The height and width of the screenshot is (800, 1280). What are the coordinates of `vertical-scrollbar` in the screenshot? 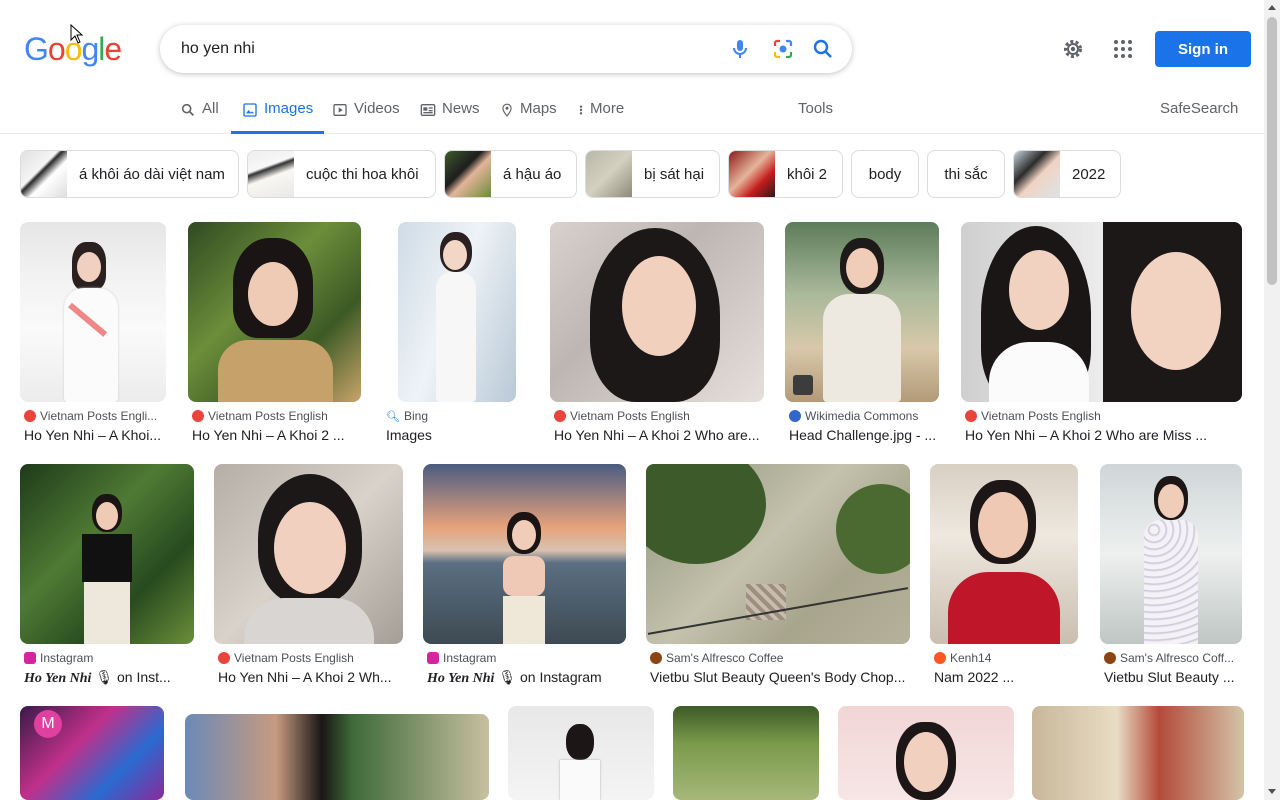 It's located at (1272, 400).